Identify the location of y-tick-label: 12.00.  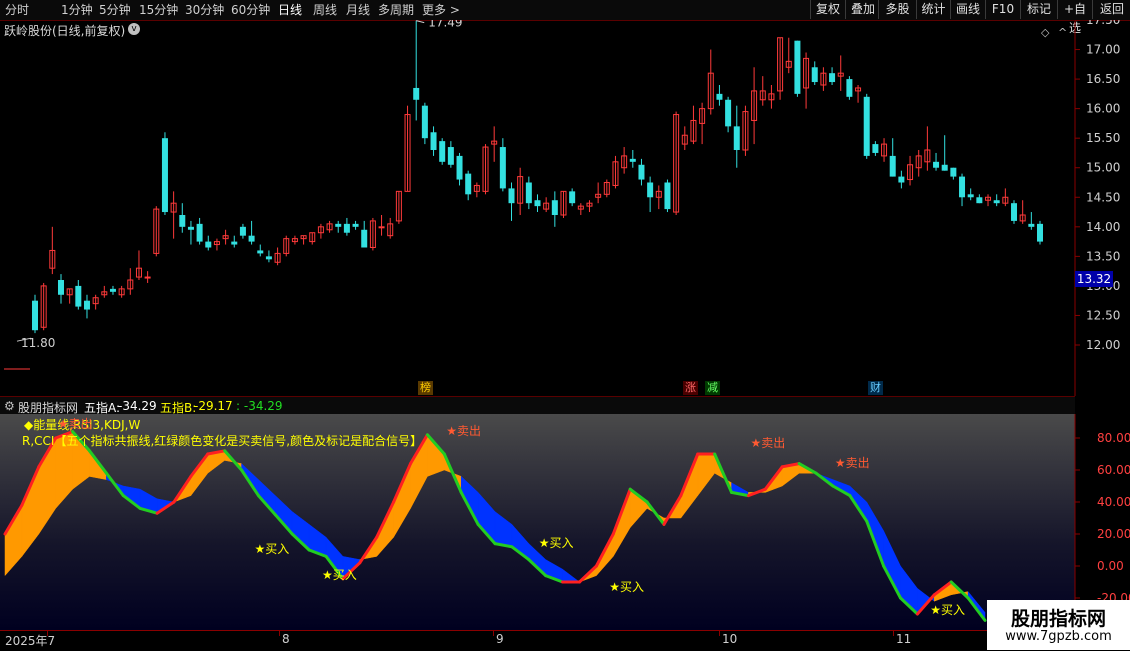
(1103, 345).